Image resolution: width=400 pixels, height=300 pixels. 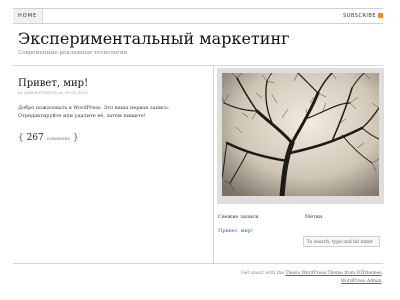 What do you see at coordinates (263, 273) in the screenshot?
I see `footer-credit-text: Get smart with the` at bounding box center [263, 273].